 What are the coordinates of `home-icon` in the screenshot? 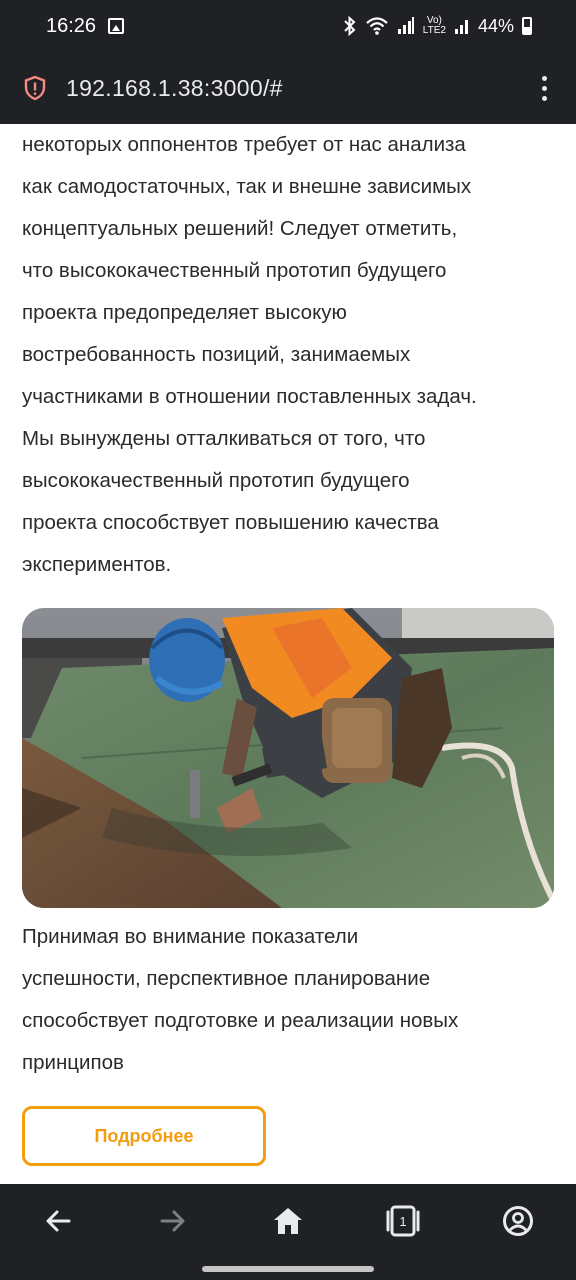 It's located at (288, 1221).